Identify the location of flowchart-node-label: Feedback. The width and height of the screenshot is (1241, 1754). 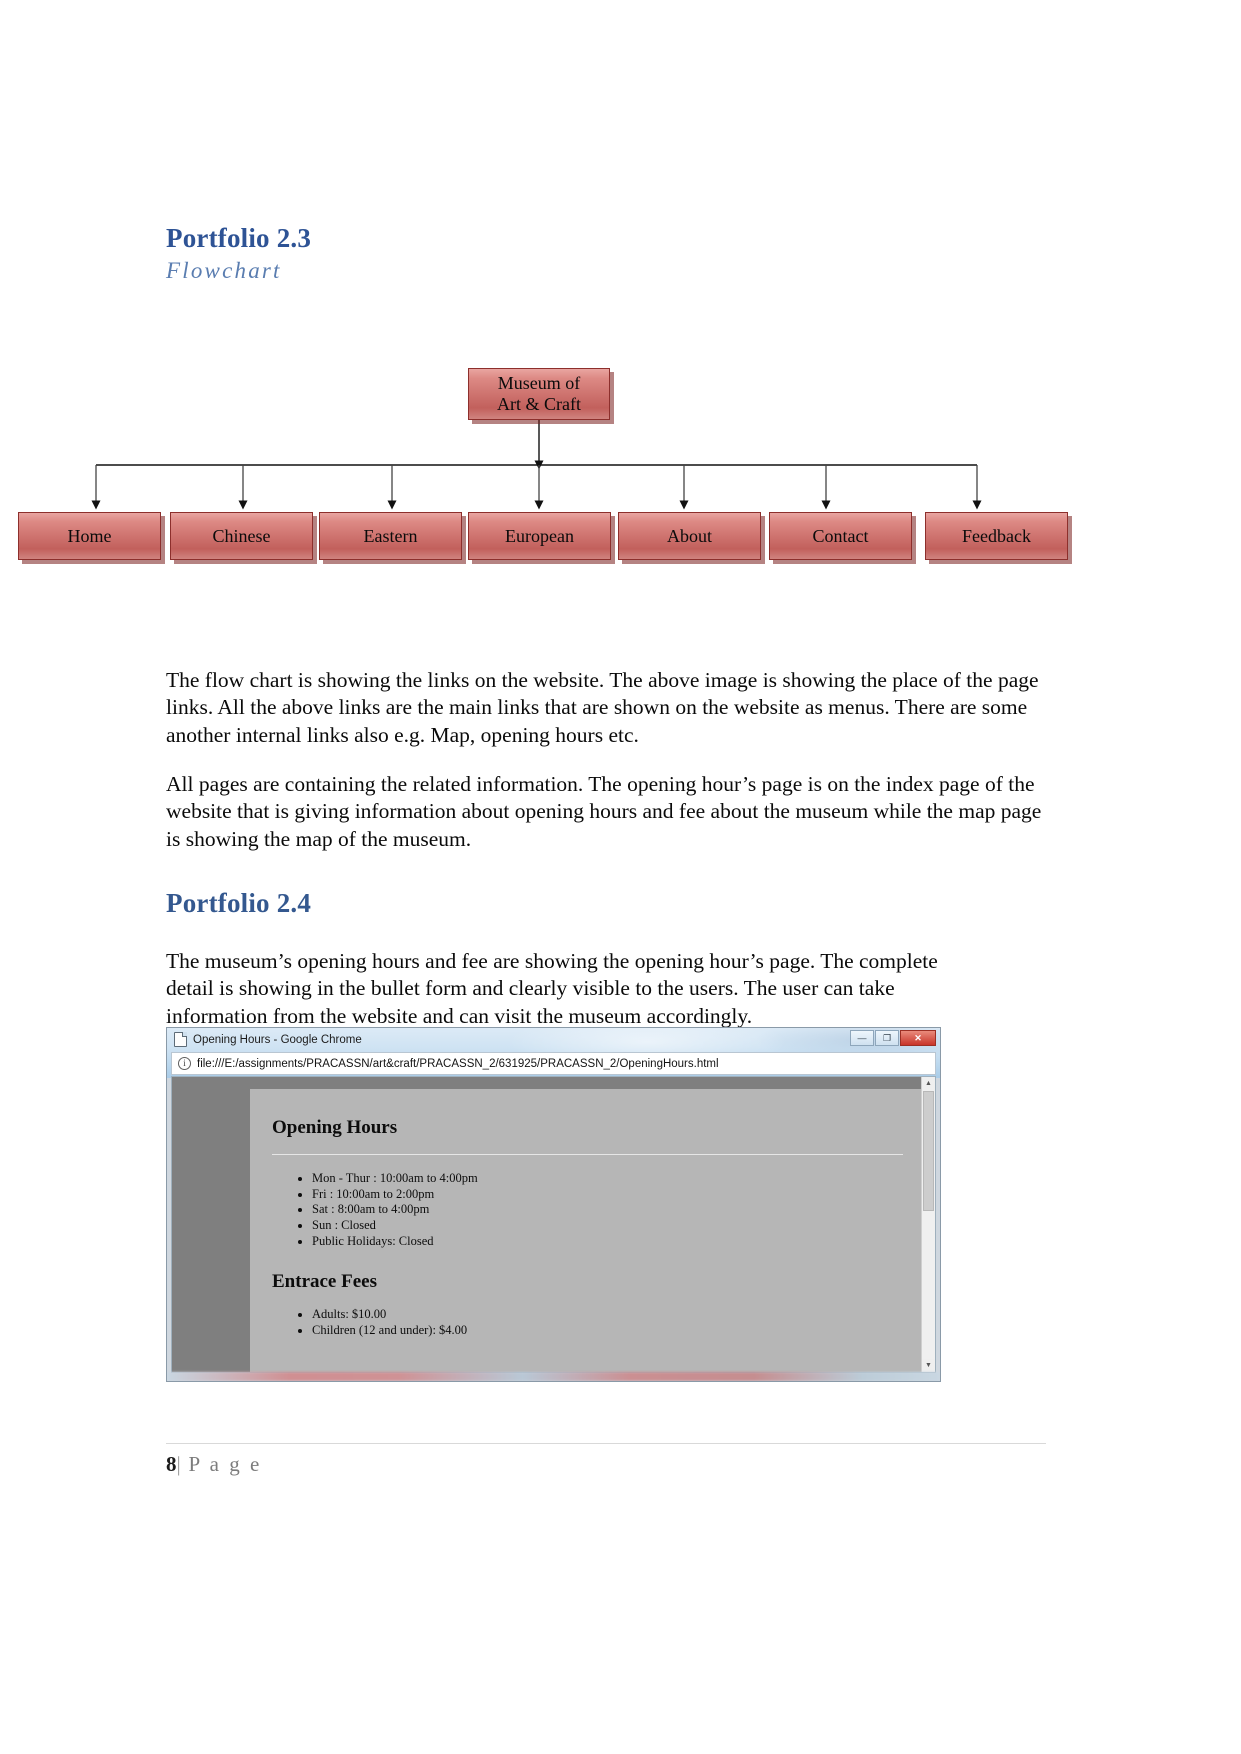
(996, 535).